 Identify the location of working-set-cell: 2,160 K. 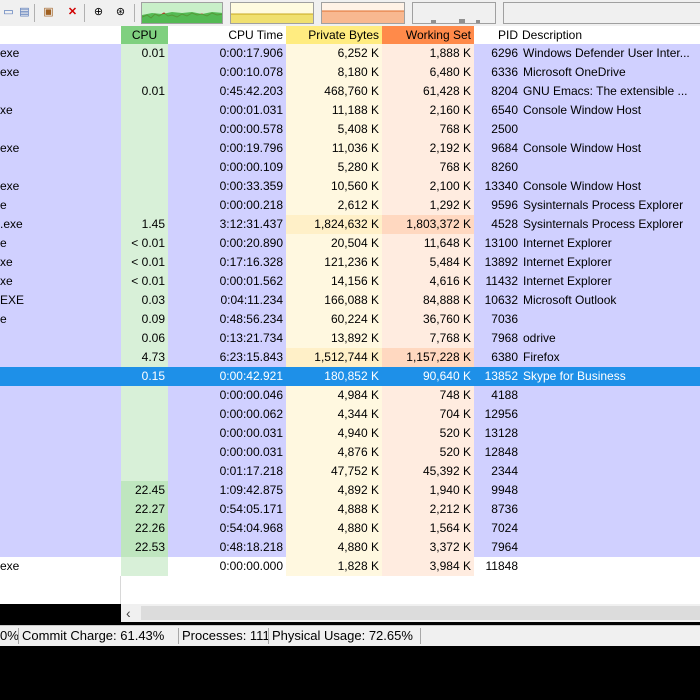
(428, 110).